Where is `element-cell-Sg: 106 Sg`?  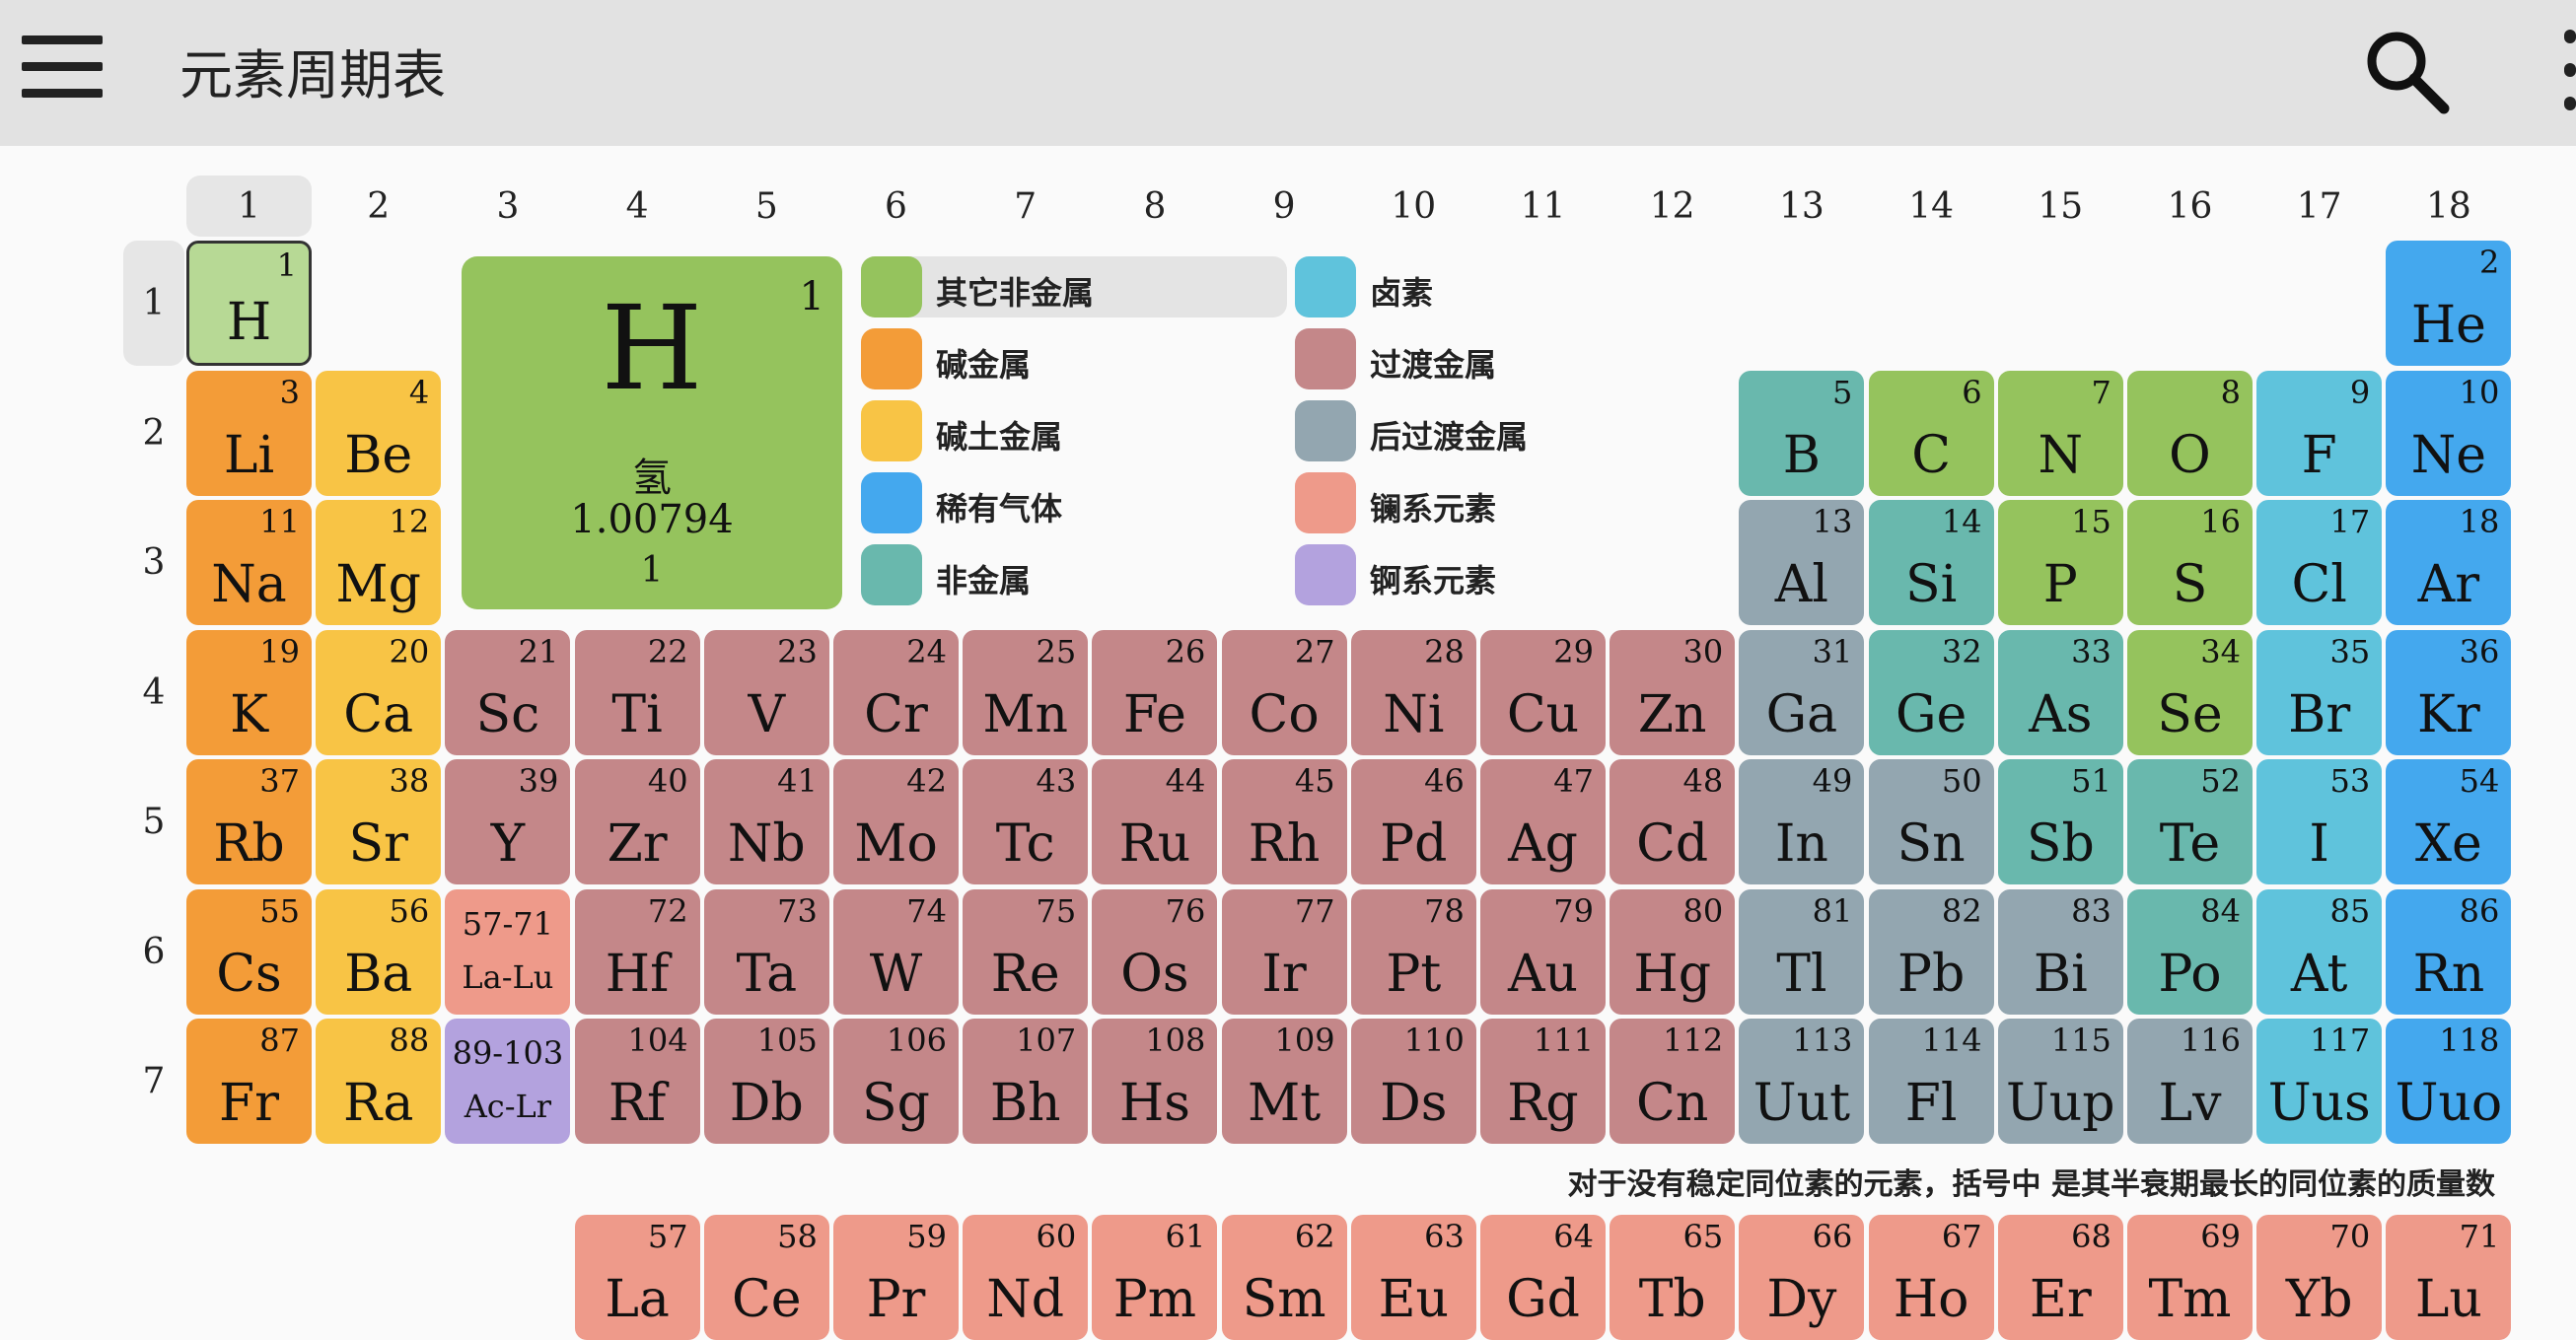 element-cell-Sg: 106 Sg is located at coordinates (896, 1081).